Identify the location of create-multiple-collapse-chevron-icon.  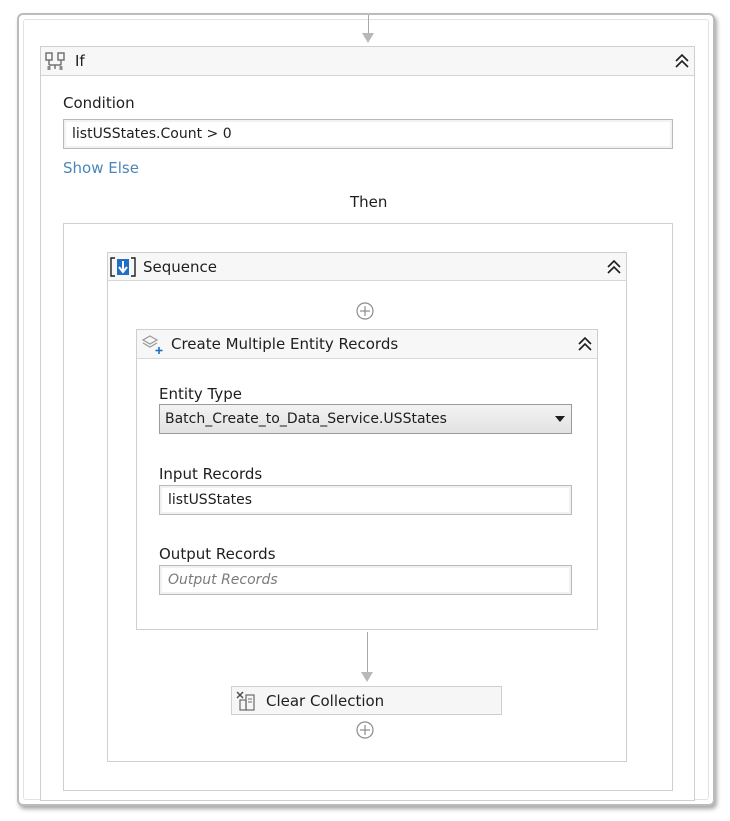
(585, 344).